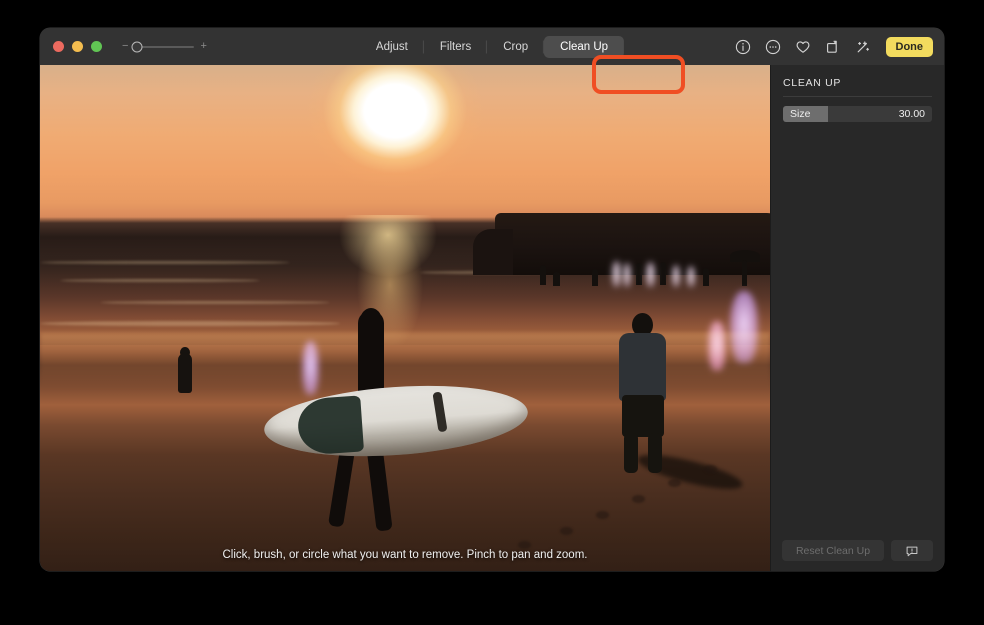  Describe the element at coordinates (833, 550) in the screenshot. I see `reset-clean-up-button: Reset Clean Up` at that location.